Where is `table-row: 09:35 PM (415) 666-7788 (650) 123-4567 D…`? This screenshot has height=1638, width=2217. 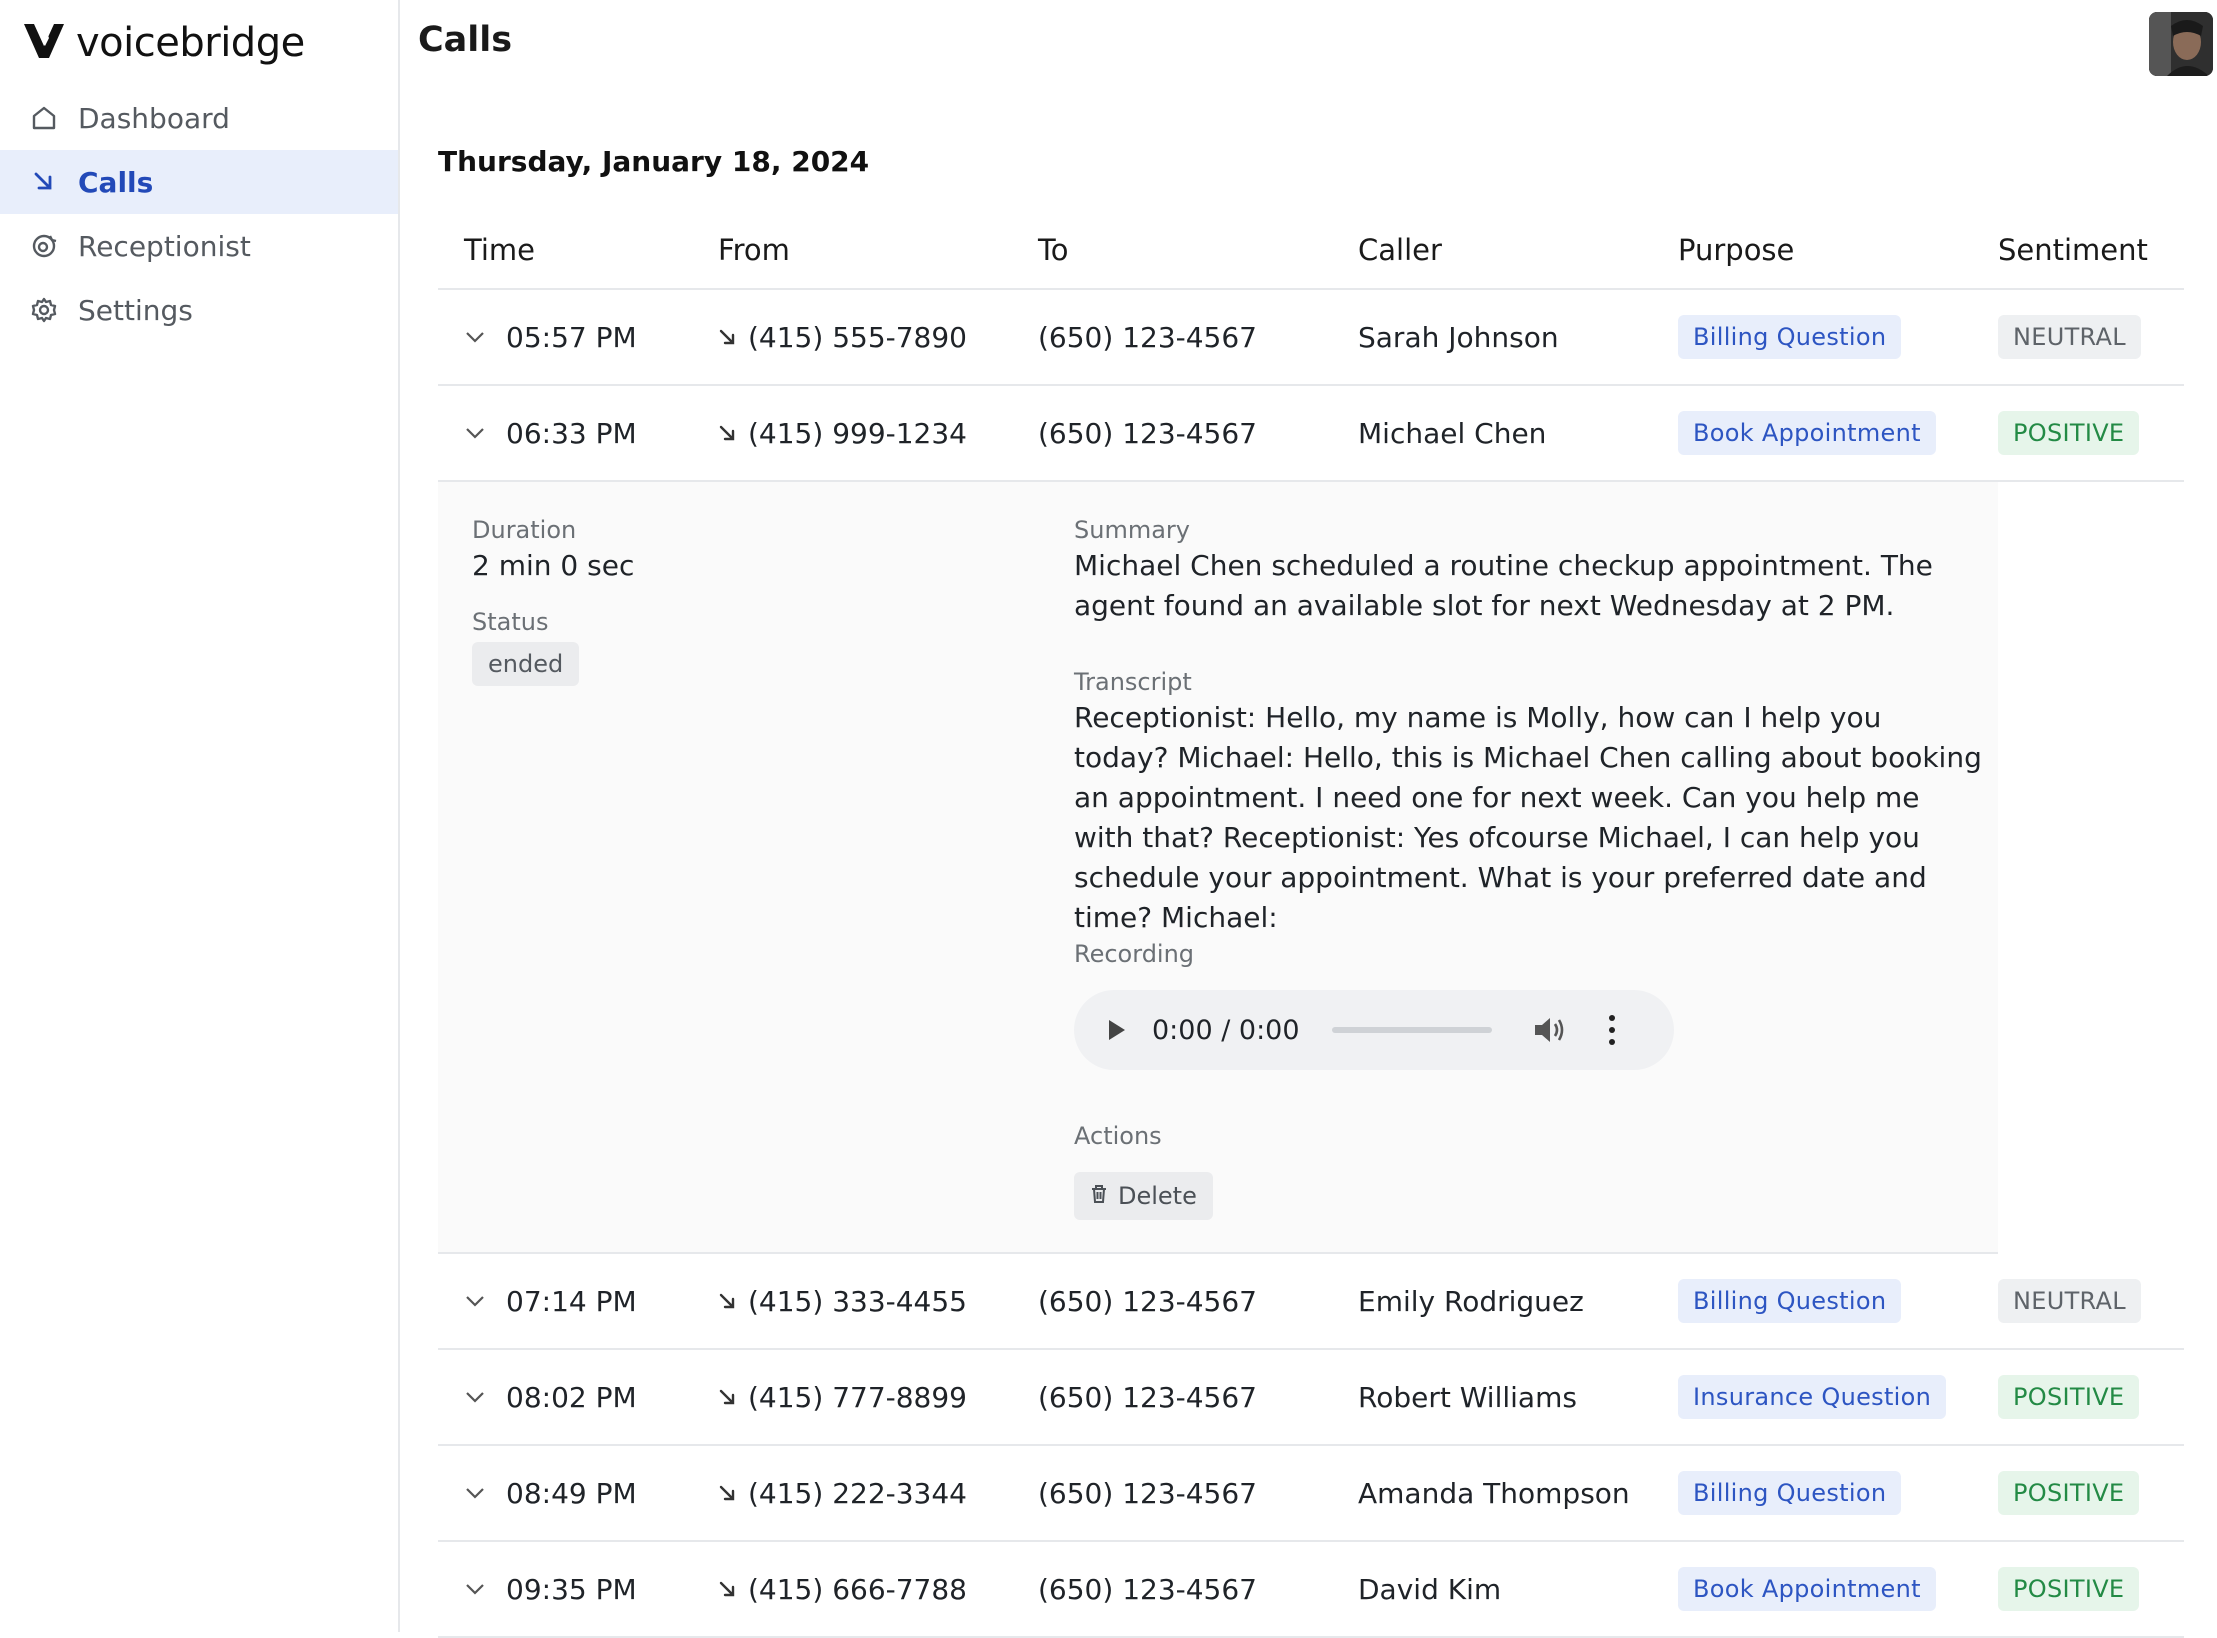
table-row: 09:35 PM (415) 666-7788 (650) 123-4567 D… is located at coordinates (1311, 1590).